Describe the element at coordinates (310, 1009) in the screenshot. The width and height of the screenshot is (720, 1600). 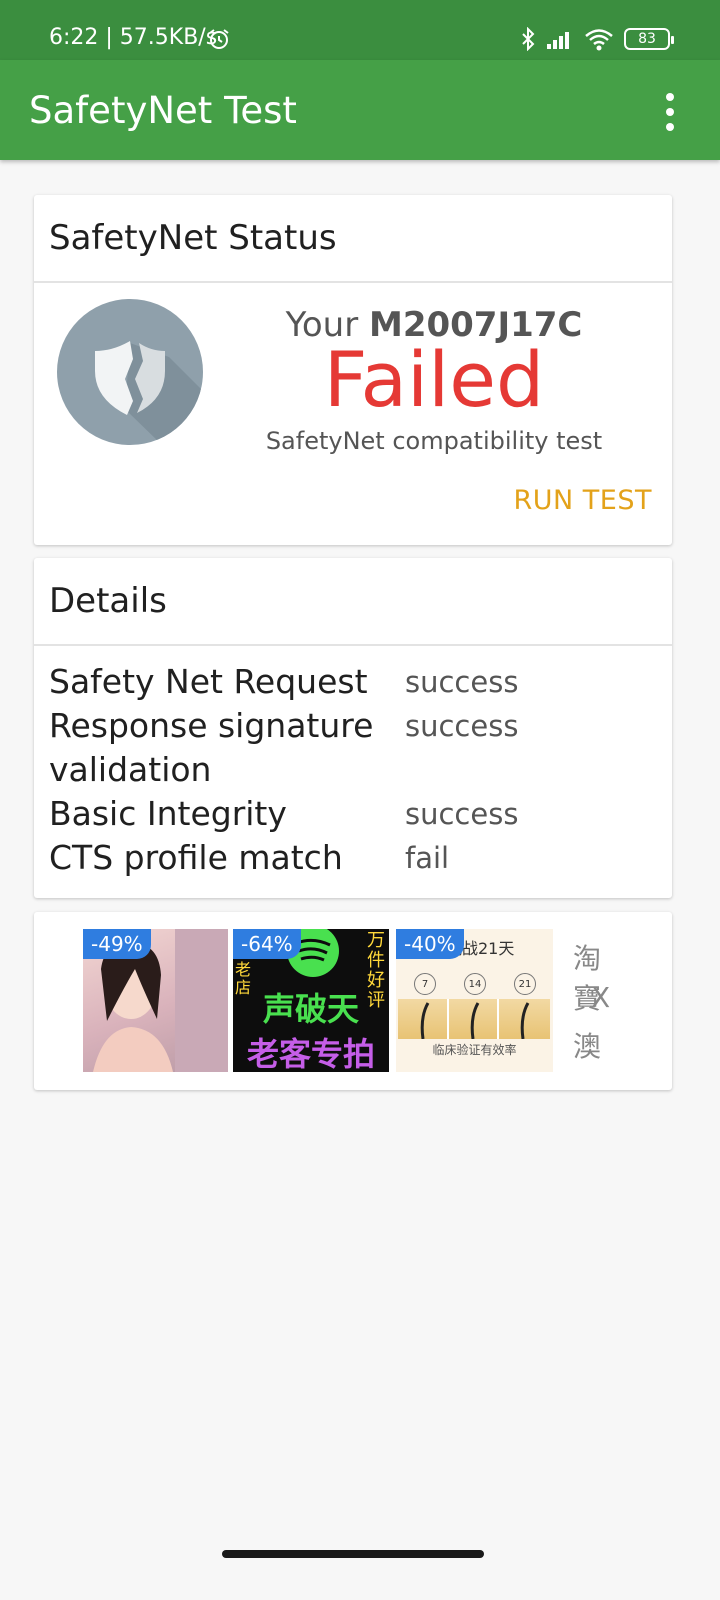
I see `ad-headline: 声破天` at that location.